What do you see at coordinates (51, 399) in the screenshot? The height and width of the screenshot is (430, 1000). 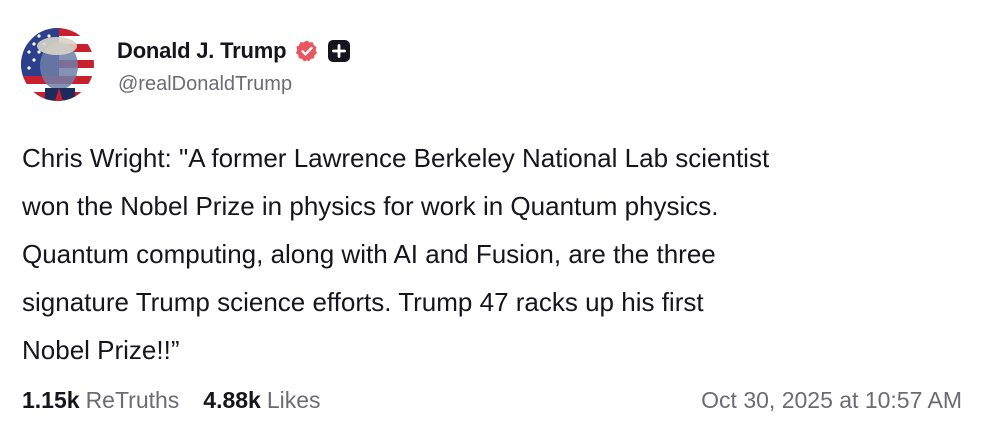 I see `retruths-count: 1.15k` at bounding box center [51, 399].